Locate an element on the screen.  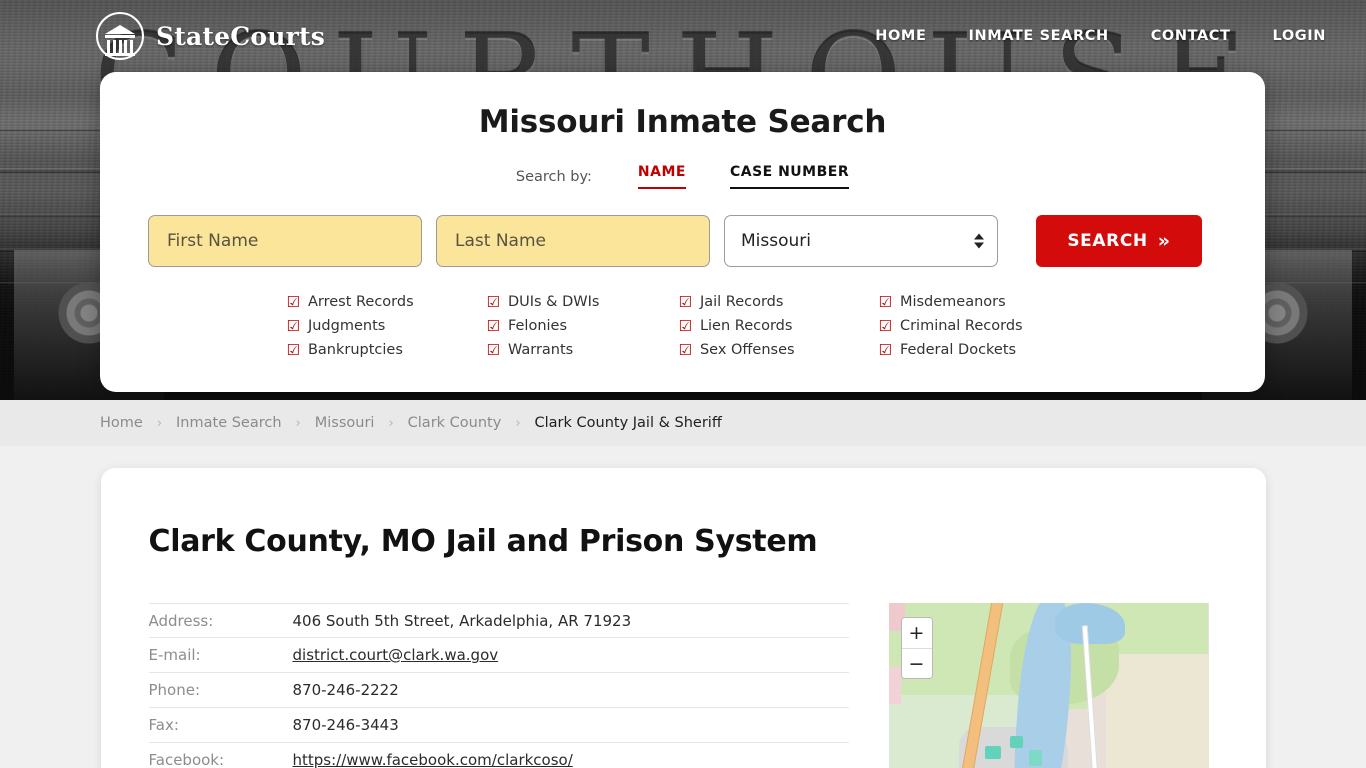
record-type-item: ☑ Bankruptcies is located at coordinates (387, 350).